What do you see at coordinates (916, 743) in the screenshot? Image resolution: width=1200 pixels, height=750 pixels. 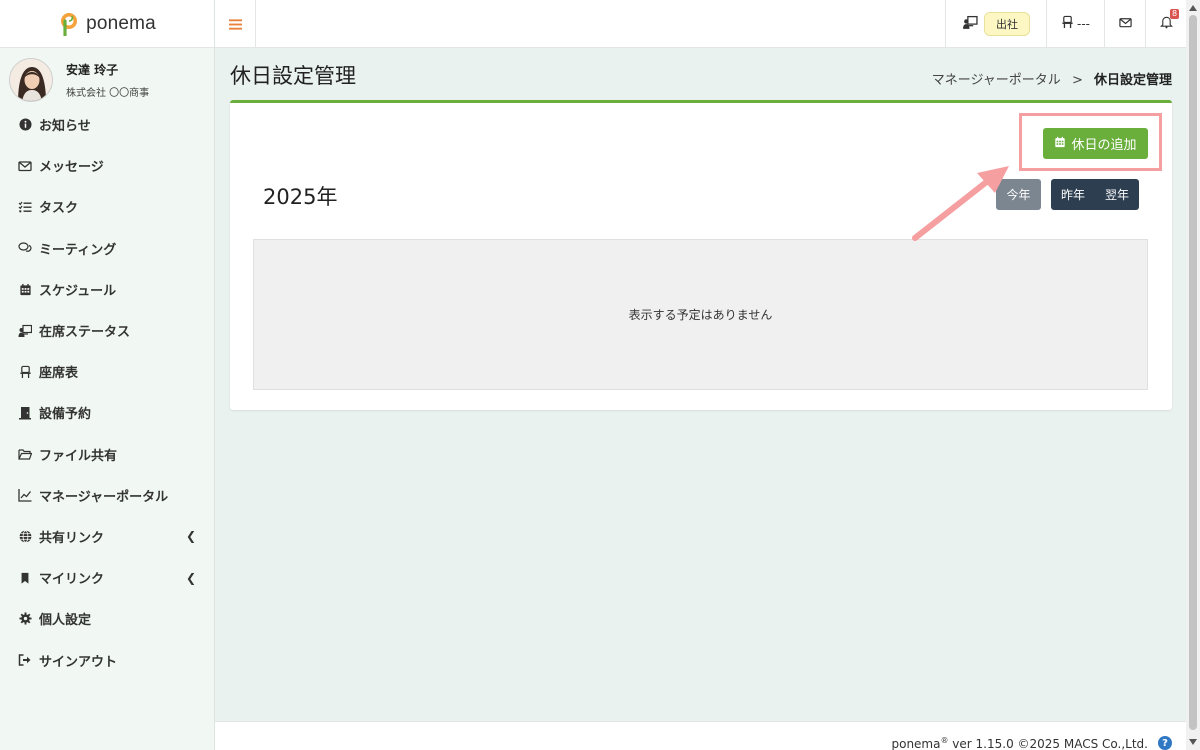 I see `footer-product: ponema` at bounding box center [916, 743].